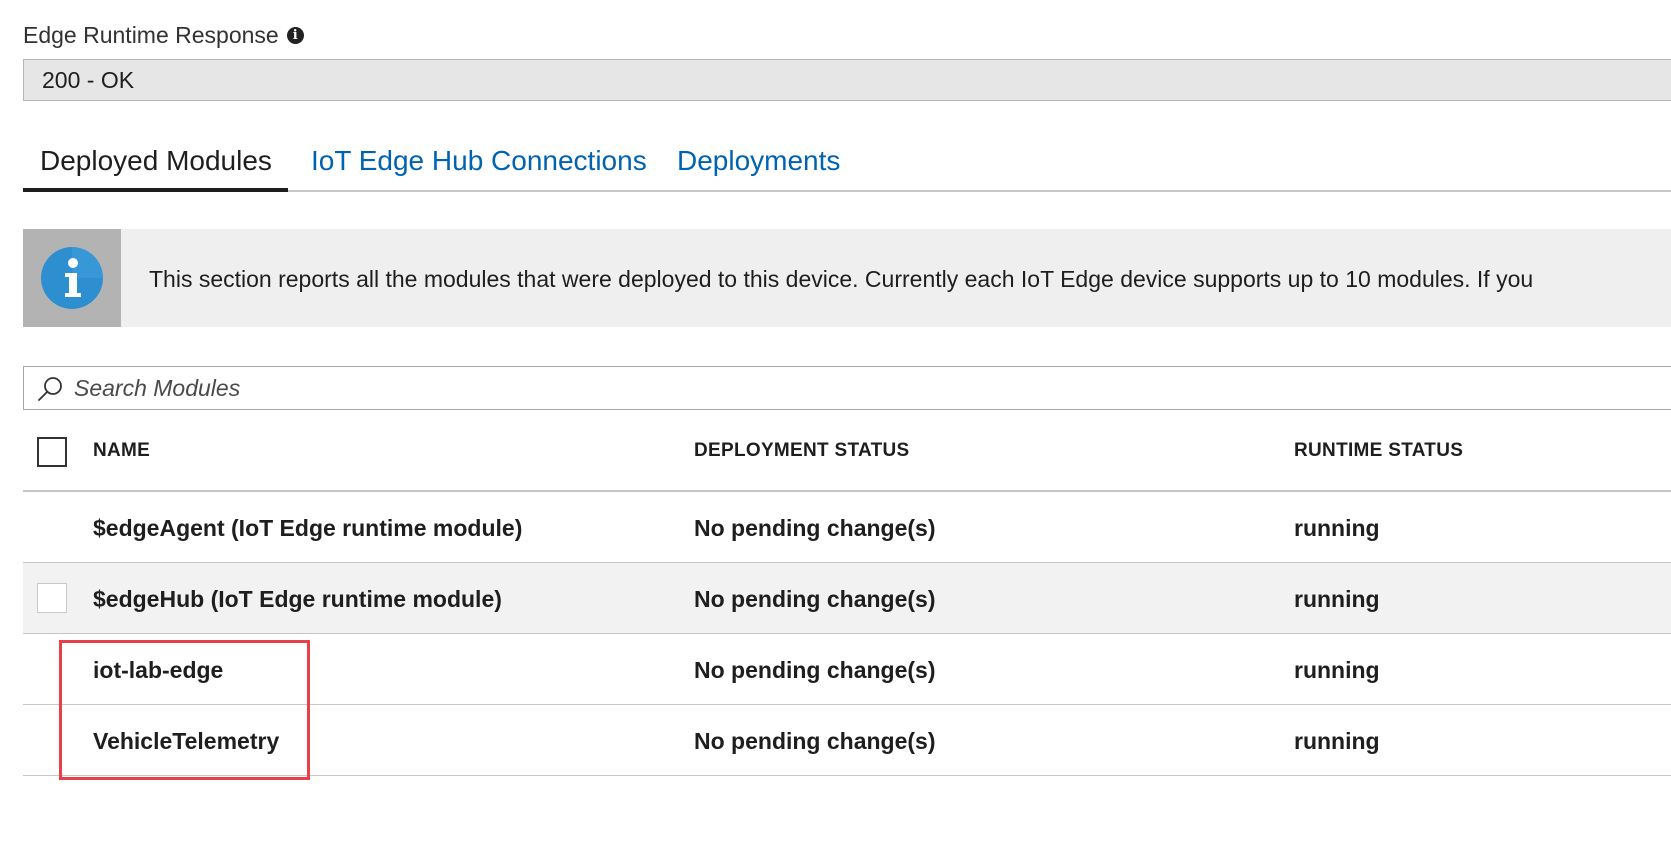 The width and height of the screenshot is (1671, 866). I want to click on tab-iot-edge-hub-connections: IoT Edge Hub Connections, so click(479, 161).